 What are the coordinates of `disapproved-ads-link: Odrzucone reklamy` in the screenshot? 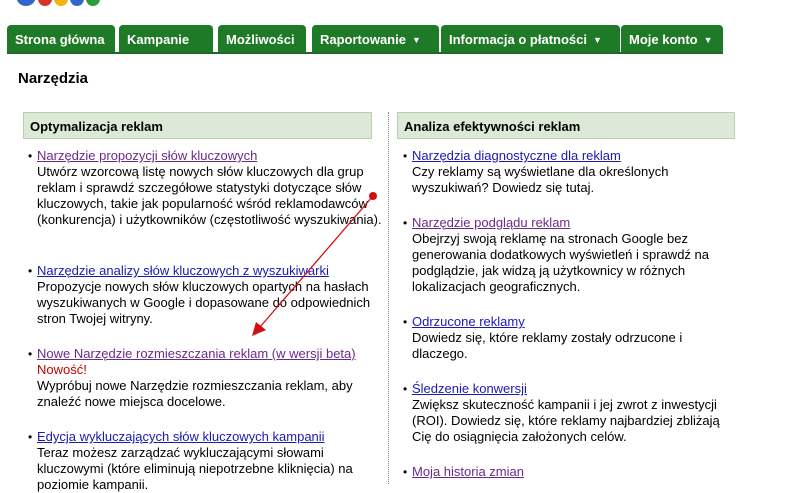 It's located at (468, 321).